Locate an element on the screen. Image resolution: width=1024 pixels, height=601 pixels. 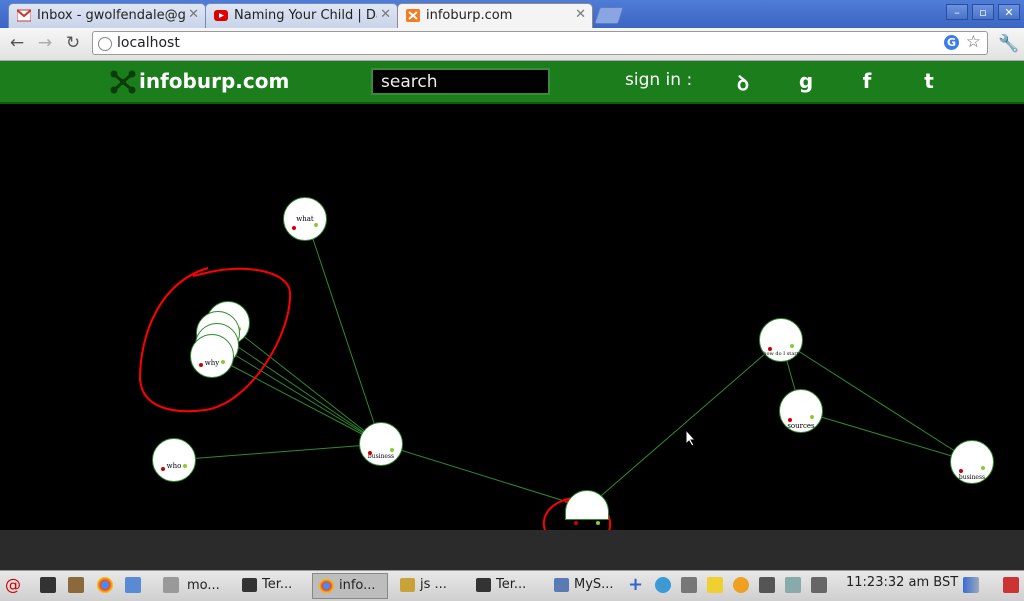
plug-icon is located at coordinates (689, 585).